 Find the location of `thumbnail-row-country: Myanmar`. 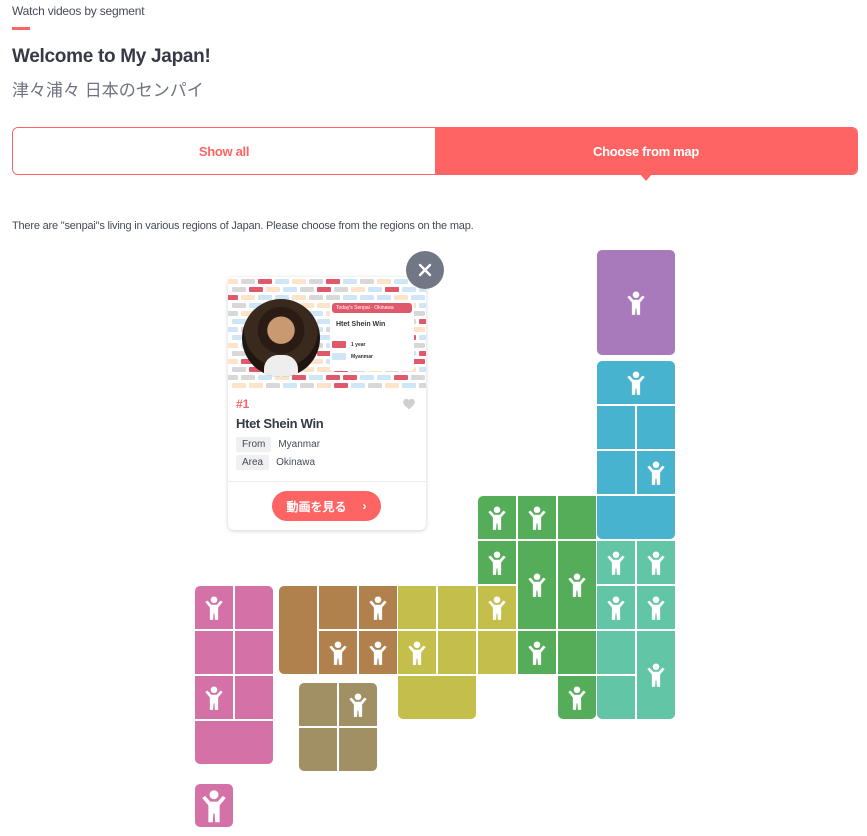

thumbnail-row-country: Myanmar is located at coordinates (352, 356).